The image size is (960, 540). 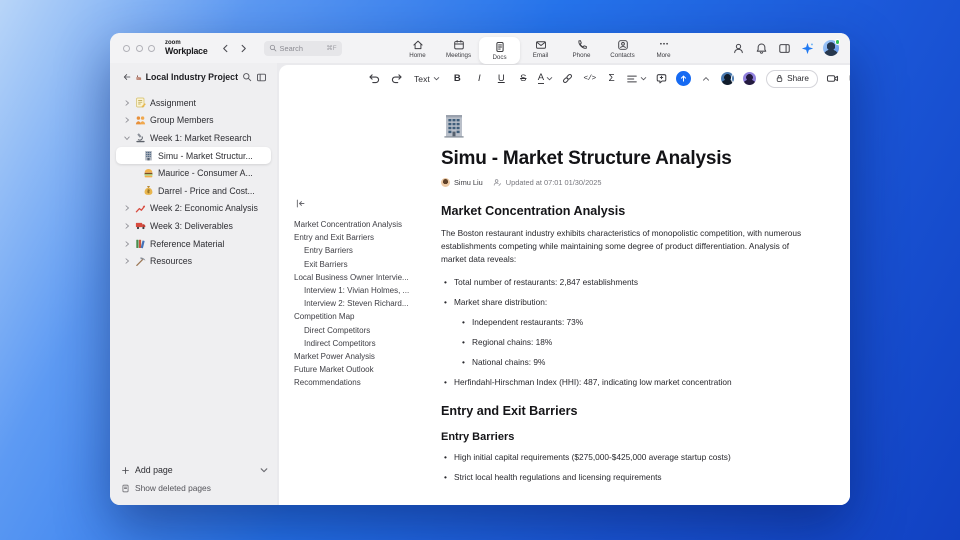 What do you see at coordinates (622, 48) in the screenshot?
I see `tab-contacts: Contacts` at bounding box center [622, 48].